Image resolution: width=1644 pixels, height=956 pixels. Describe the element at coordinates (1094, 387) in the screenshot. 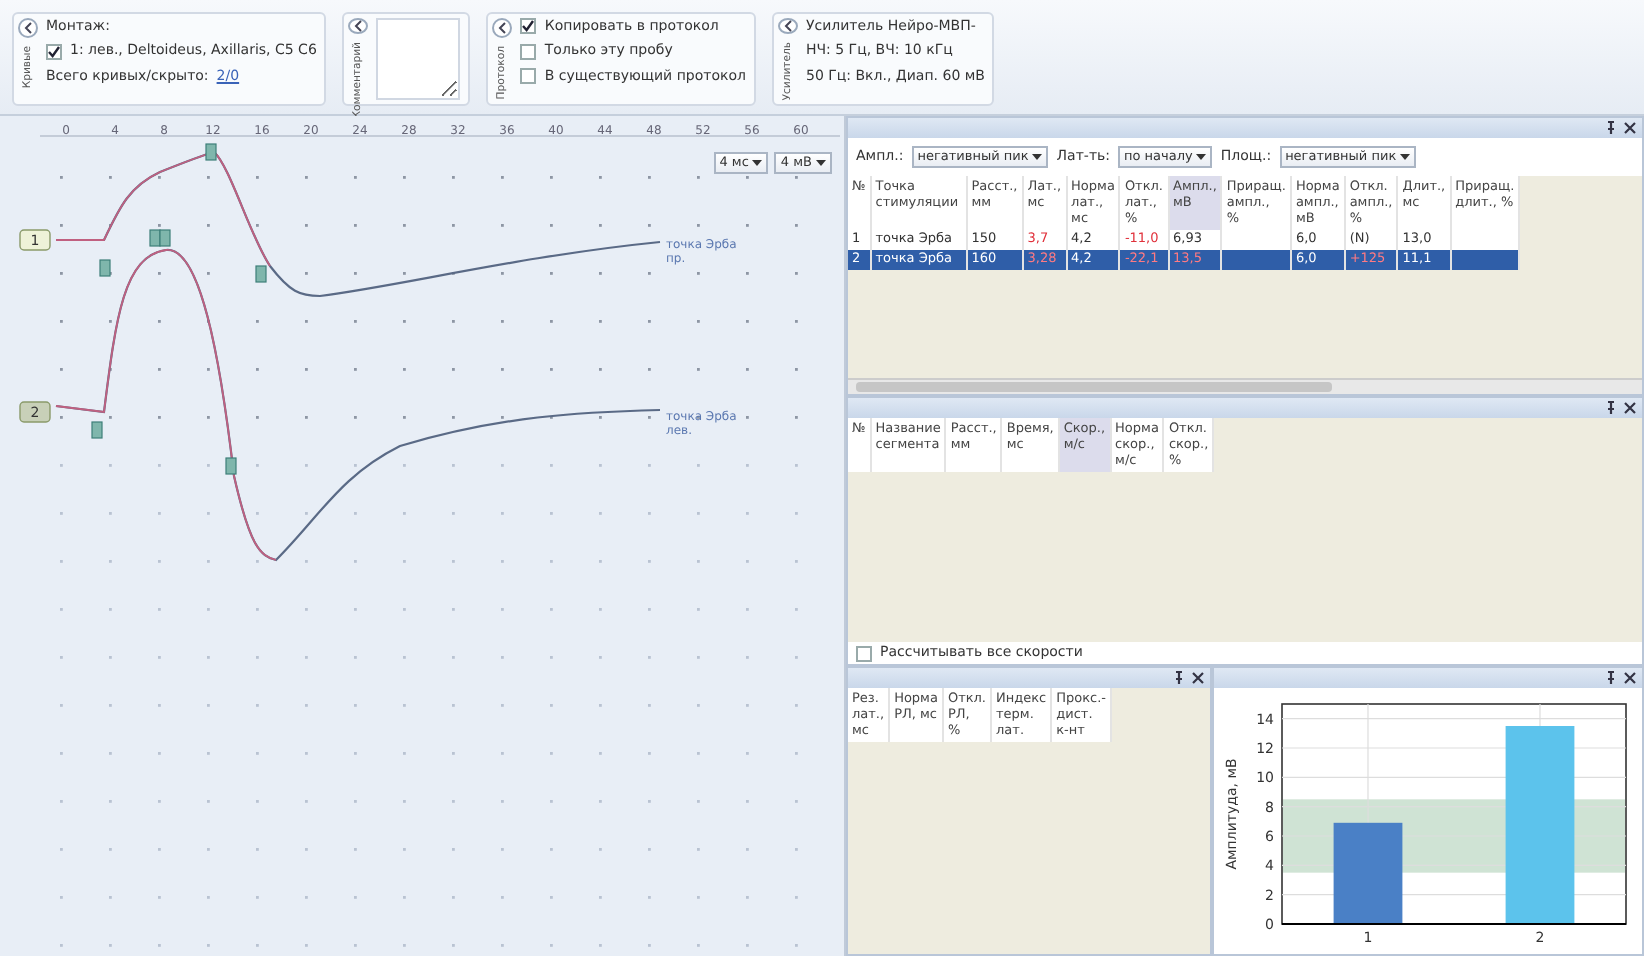

I see `scrollbar-thumb` at that location.